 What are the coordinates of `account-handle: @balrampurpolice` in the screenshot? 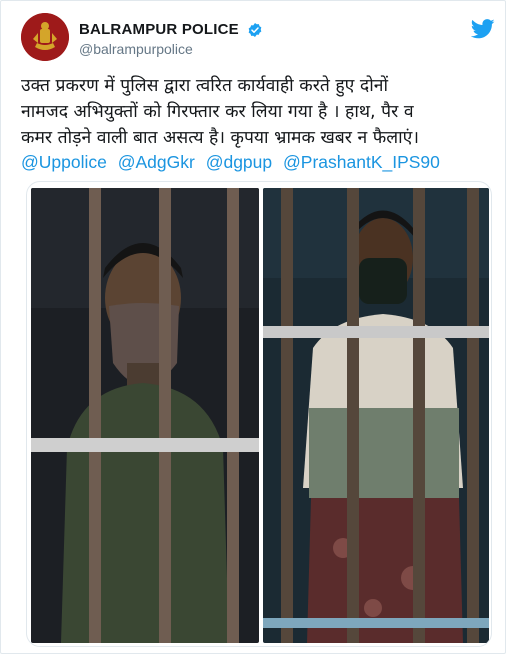 It's located at (171, 49).